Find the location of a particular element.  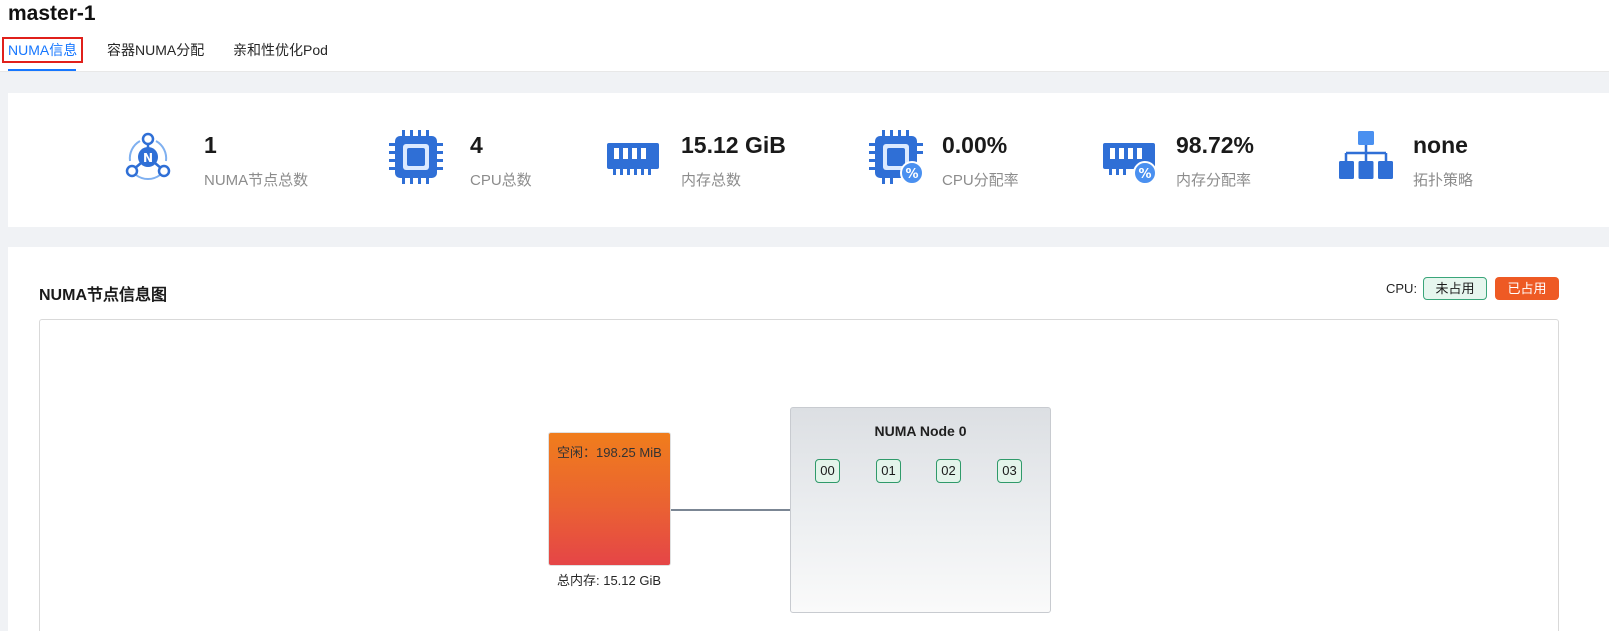

tab-numa-info: NUMA信息 is located at coordinates (43, 54).